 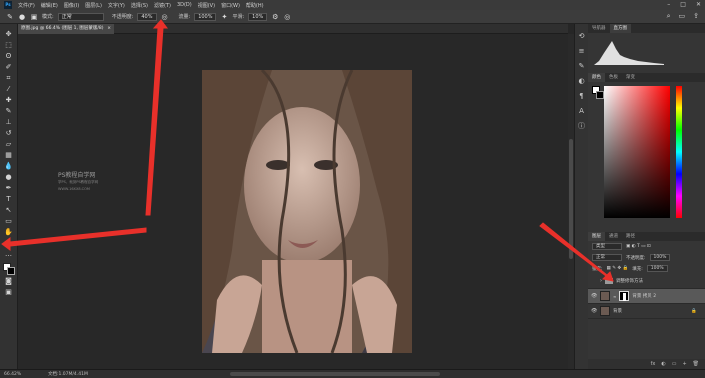 I want to click on link-icon: ∞, so click(x=614, y=296).